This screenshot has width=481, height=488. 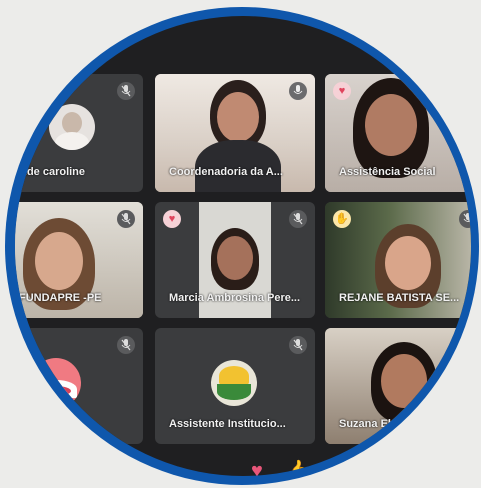 I want to click on thumbs-up-icon: 👍, so click(x=297, y=468).